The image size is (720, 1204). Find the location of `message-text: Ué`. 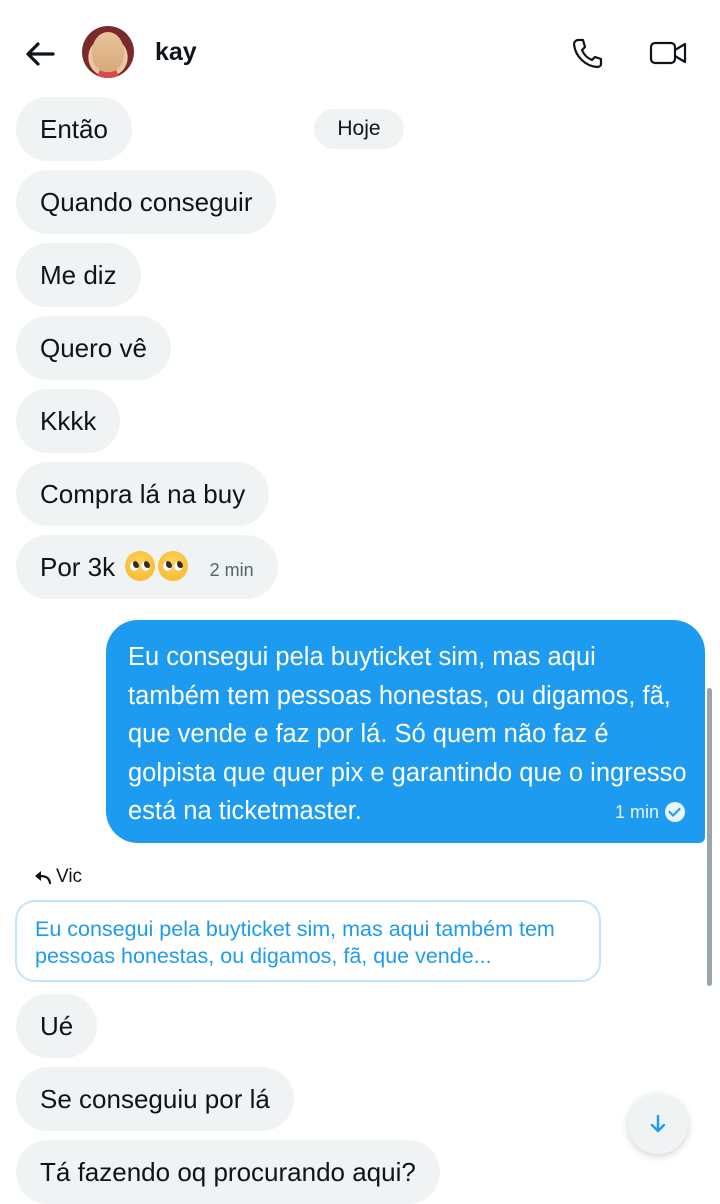

message-text: Ué is located at coordinates (57, 1026).